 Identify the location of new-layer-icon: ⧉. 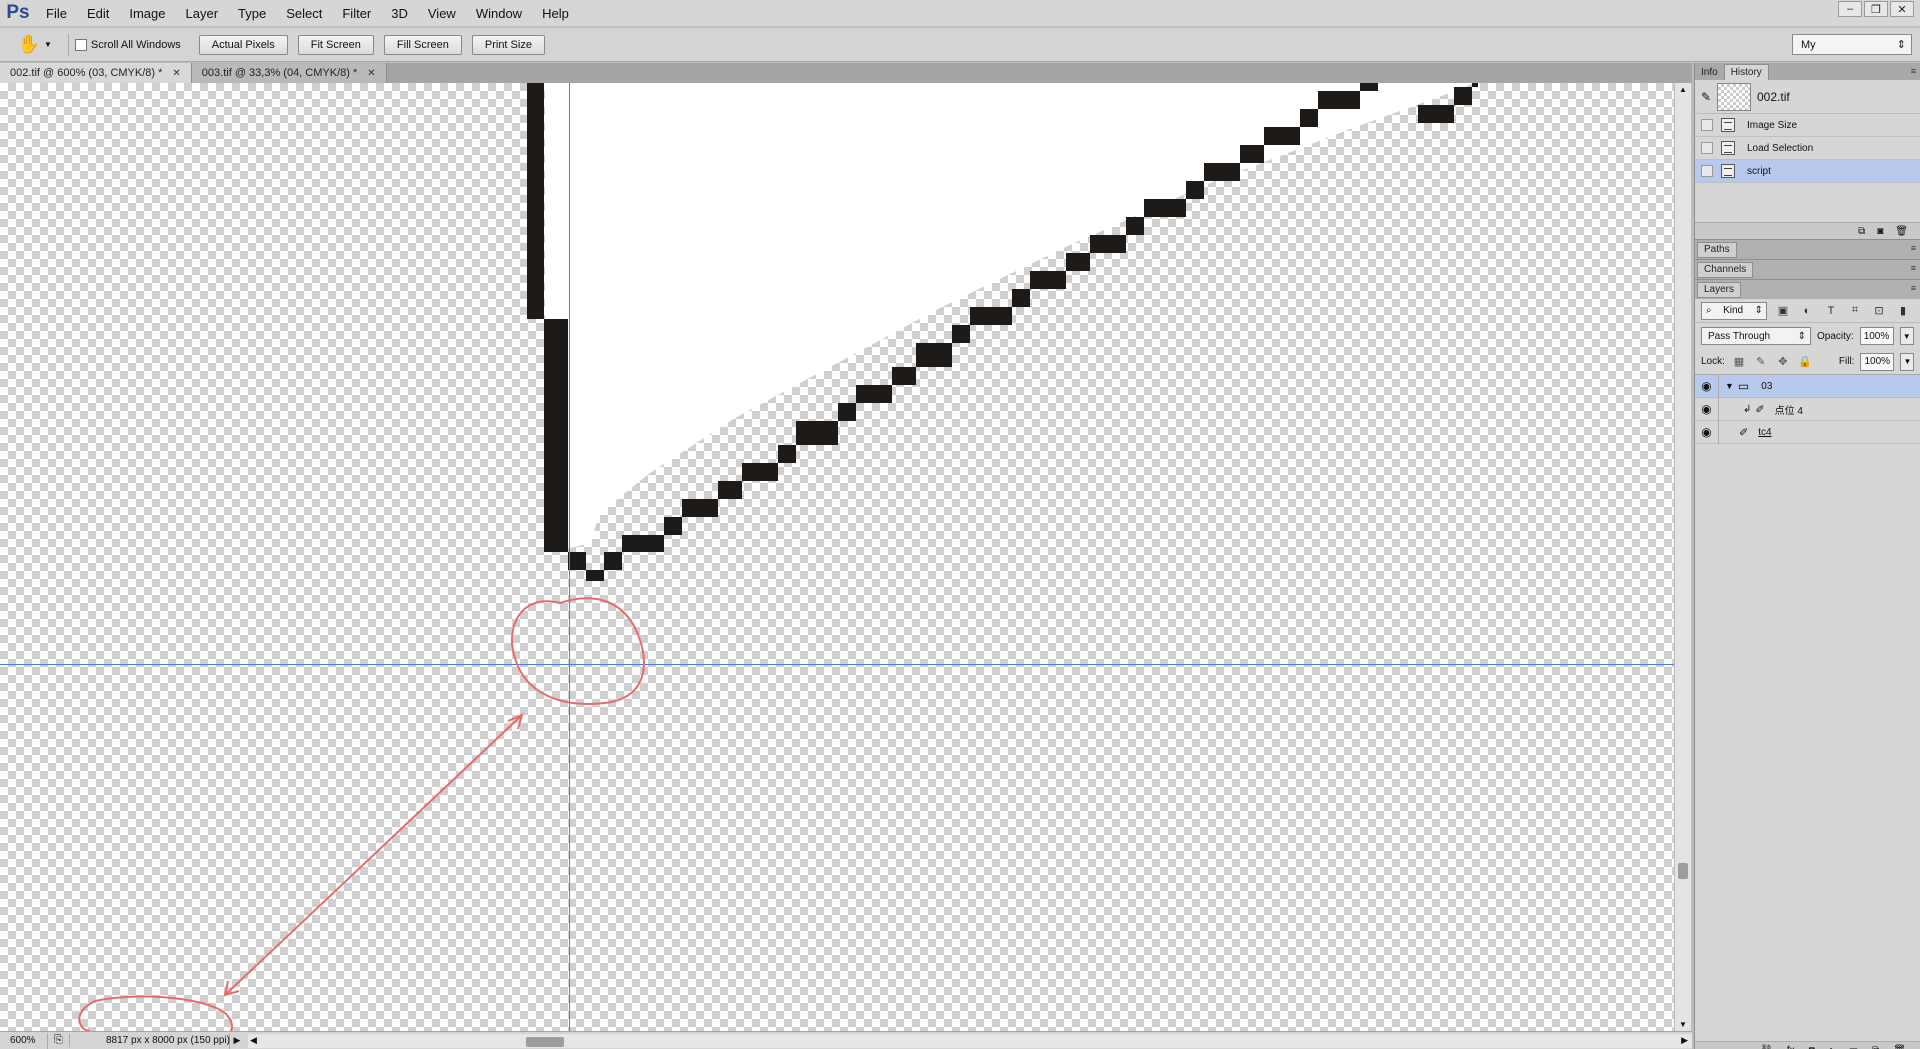
(1875, 1047).